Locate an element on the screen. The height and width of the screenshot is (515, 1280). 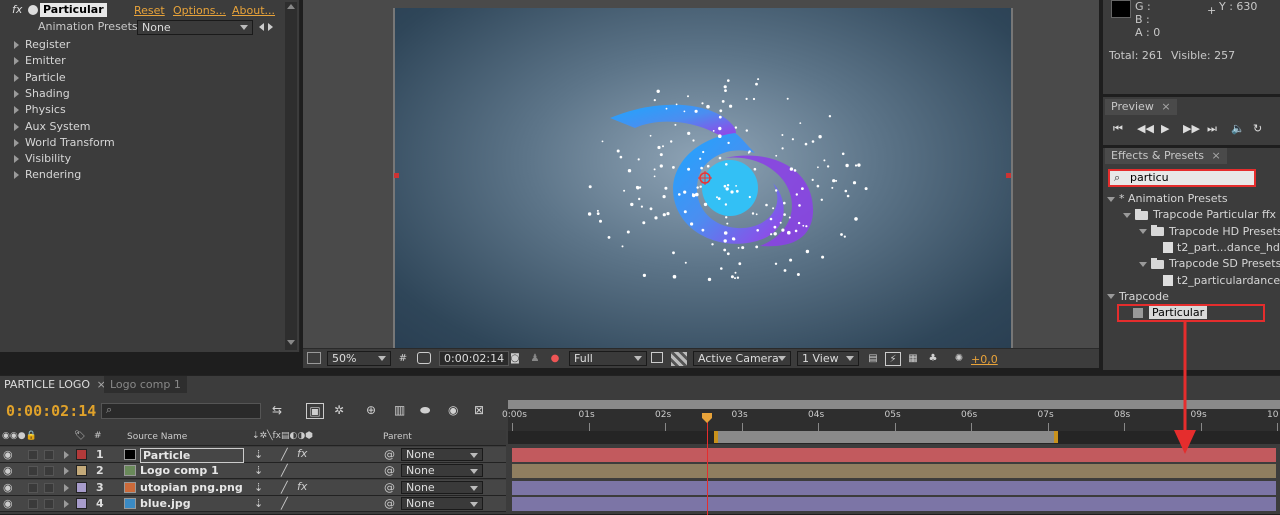
hide-shy-icon: ✲ is located at coordinates (339, 410).